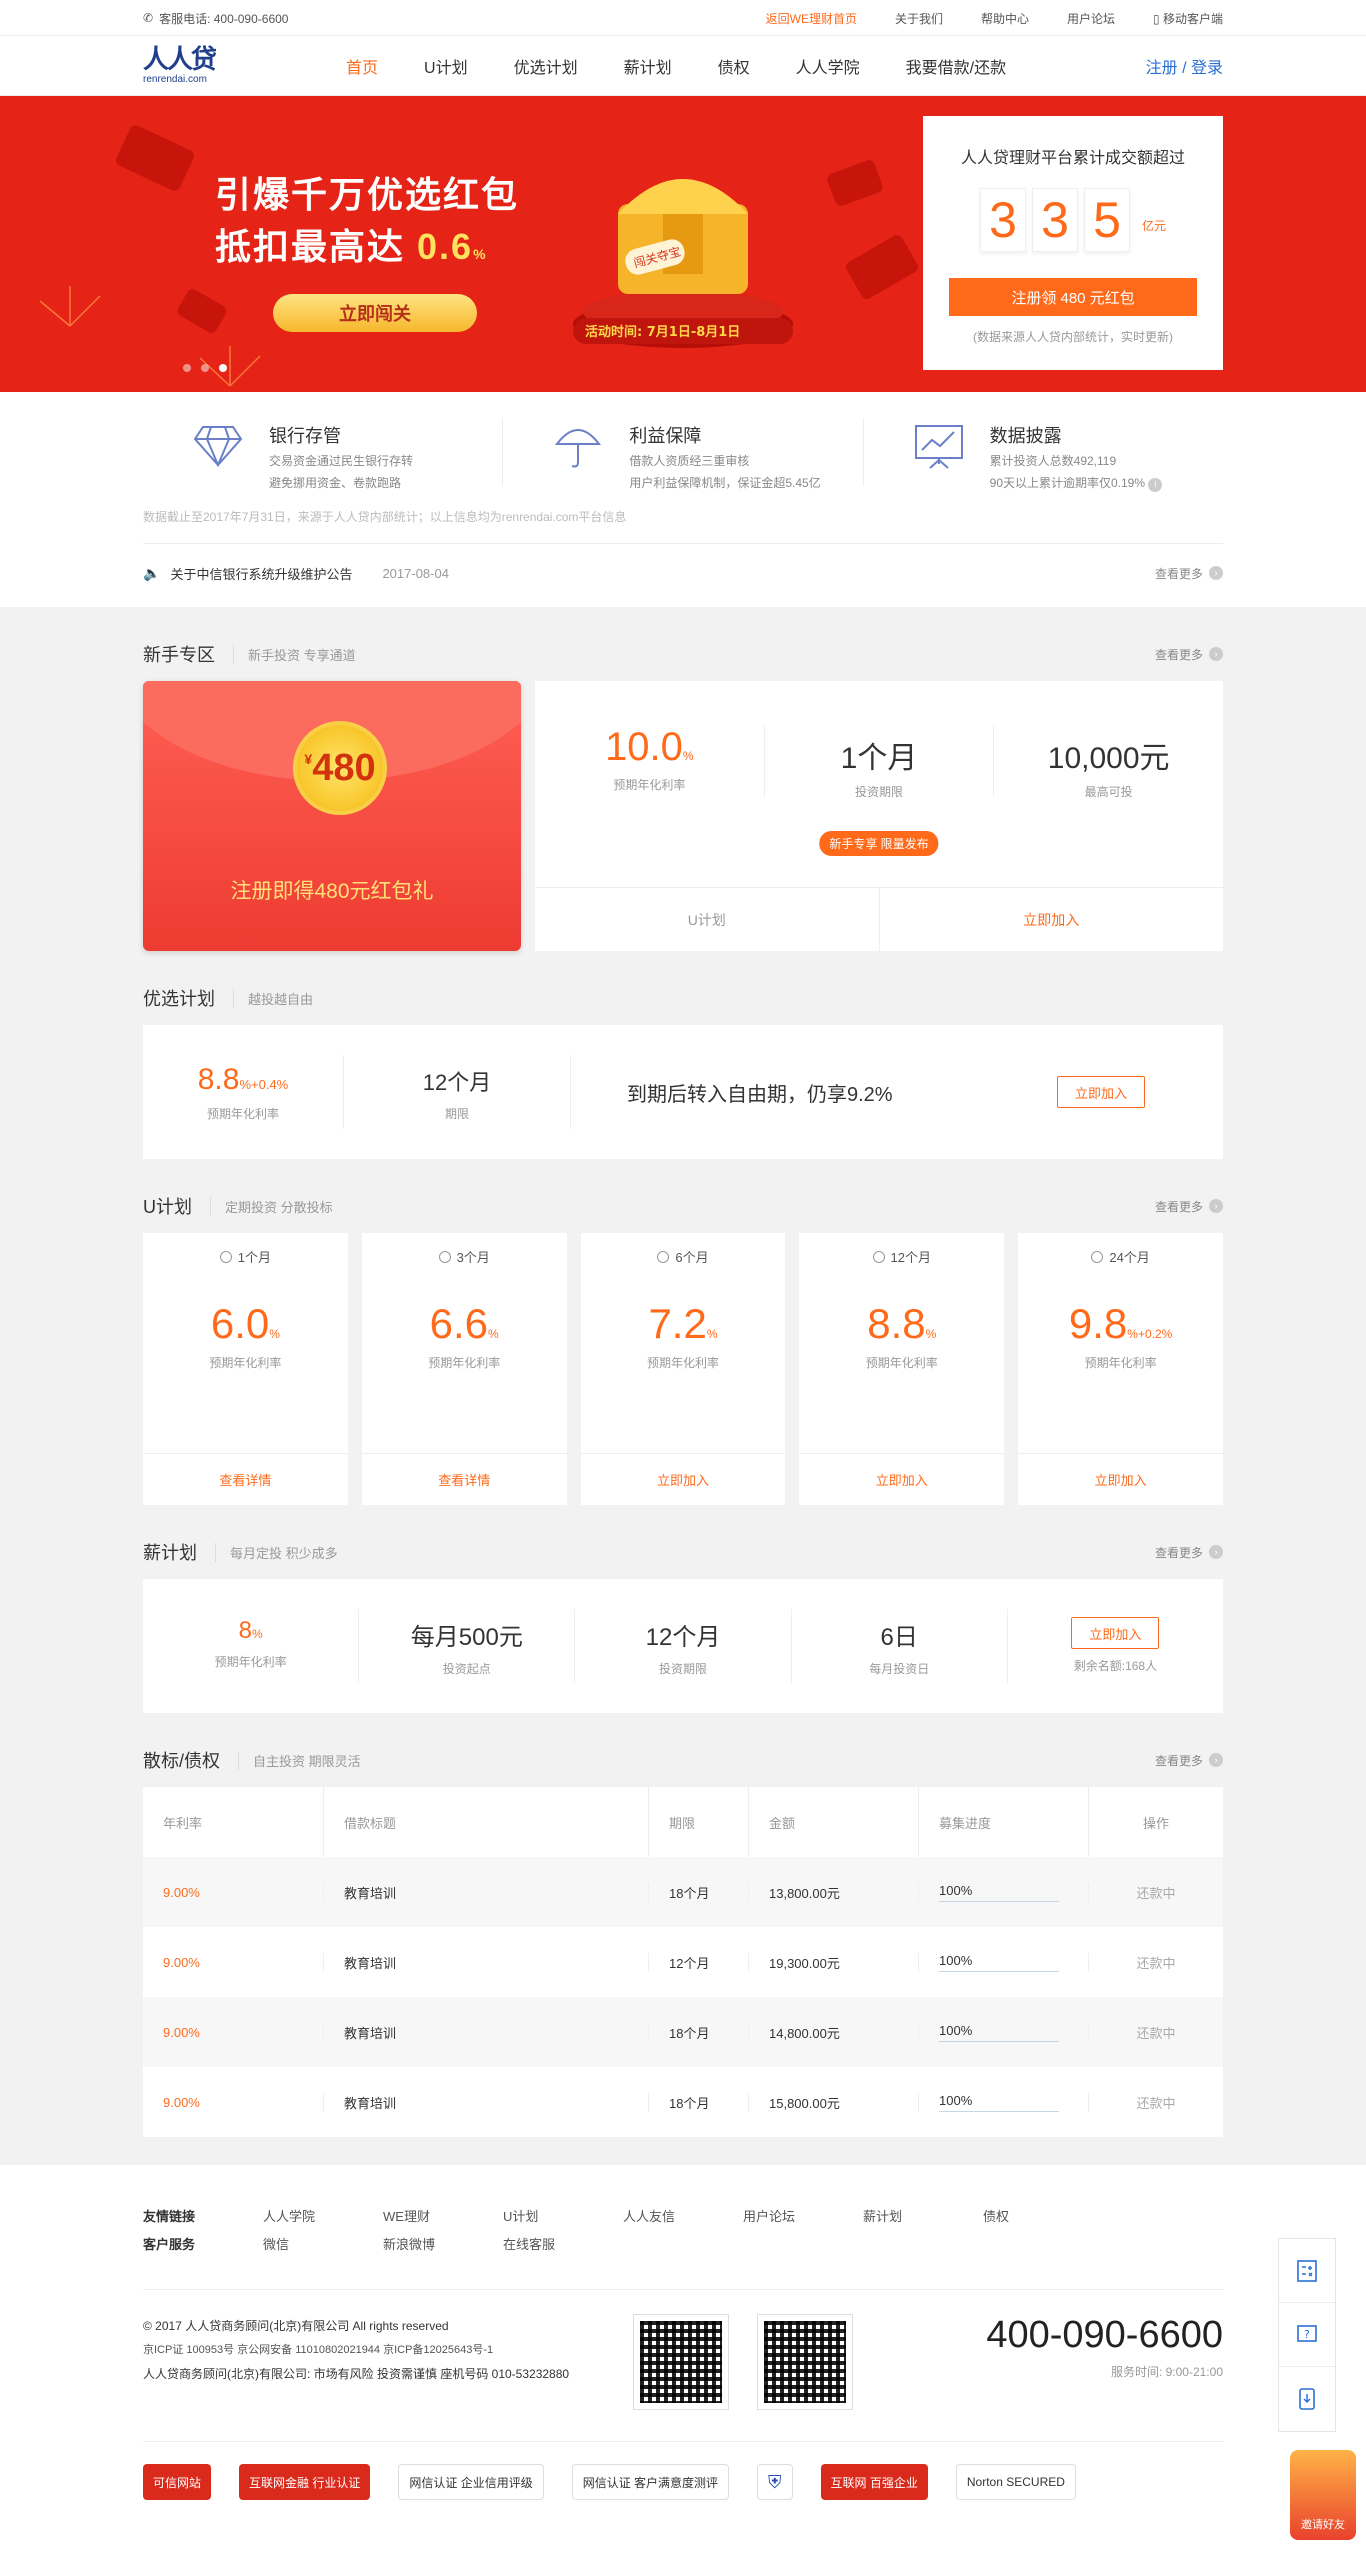  What do you see at coordinates (683, 1669) in the screenshot?
I see `term-label: 投资期限` at bounding box center [683, 1669].